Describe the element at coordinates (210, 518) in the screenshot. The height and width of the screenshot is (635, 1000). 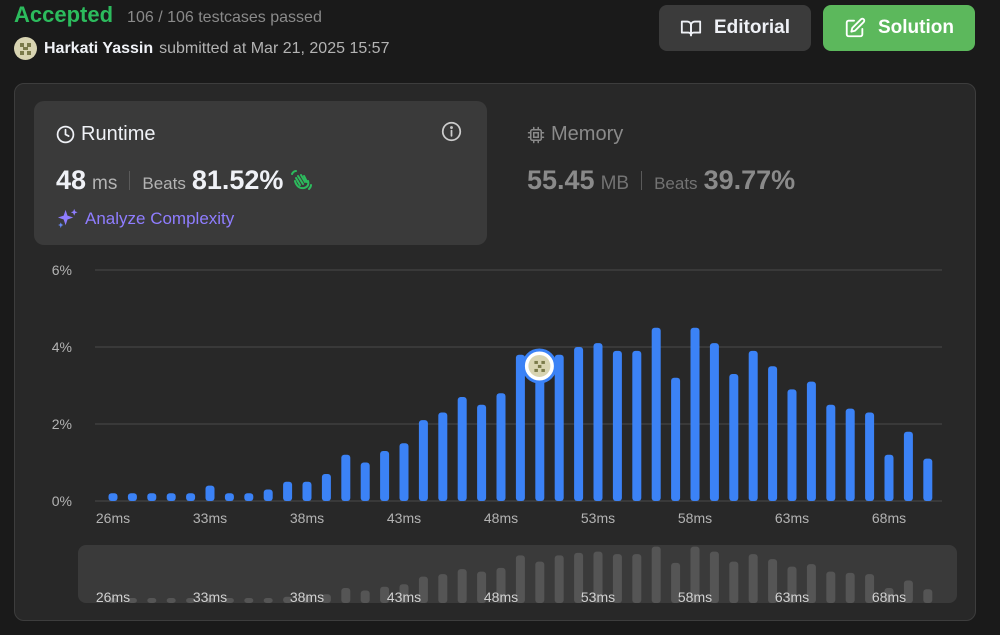
I see `x-tick-label: 33ms` at that location.